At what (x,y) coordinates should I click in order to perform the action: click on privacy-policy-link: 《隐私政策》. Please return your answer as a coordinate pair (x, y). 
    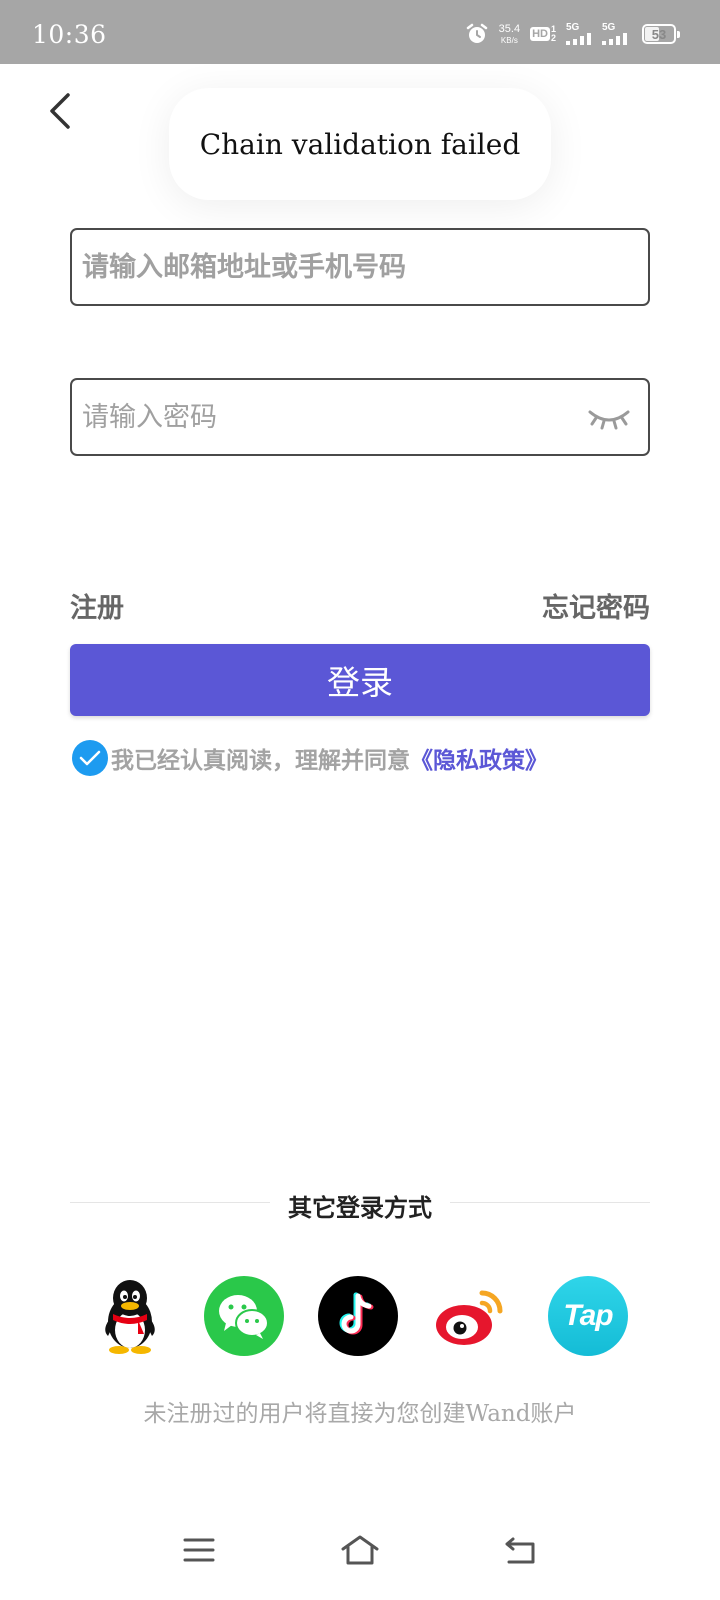
    Looking at the image, I should click on (479, 758).